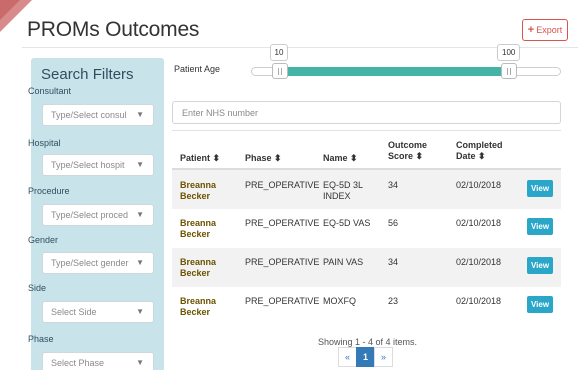  What do you see at coordinates (43, 240) in the screenshot?
I see `filter-label-gender: Gender` at bounding box center [43, 240].